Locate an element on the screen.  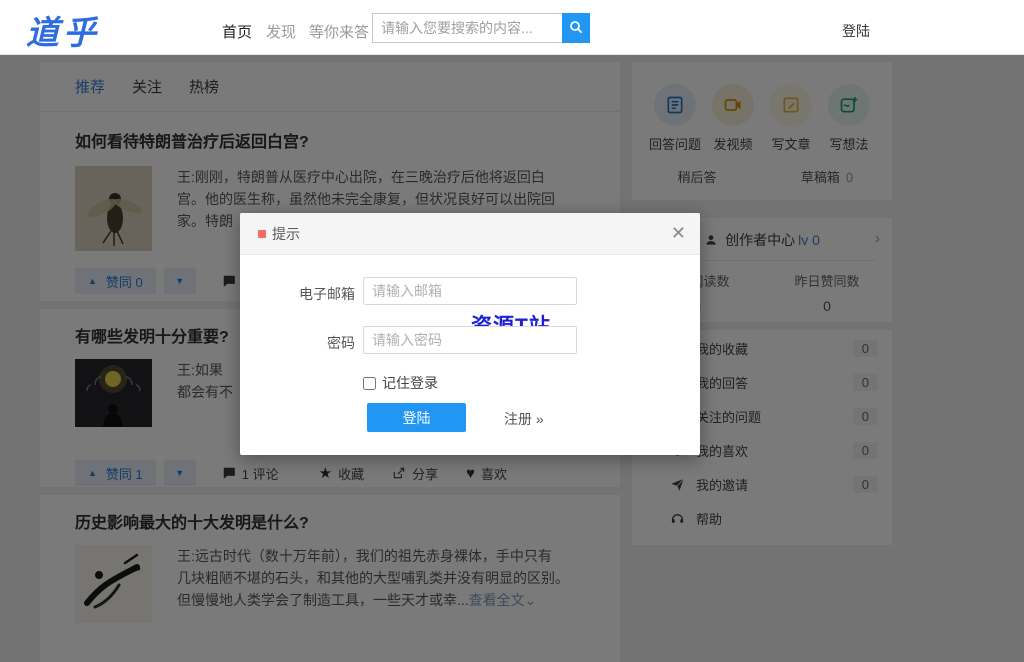
remember-login-row: 记住登录 is located at coordinates (400, 383).